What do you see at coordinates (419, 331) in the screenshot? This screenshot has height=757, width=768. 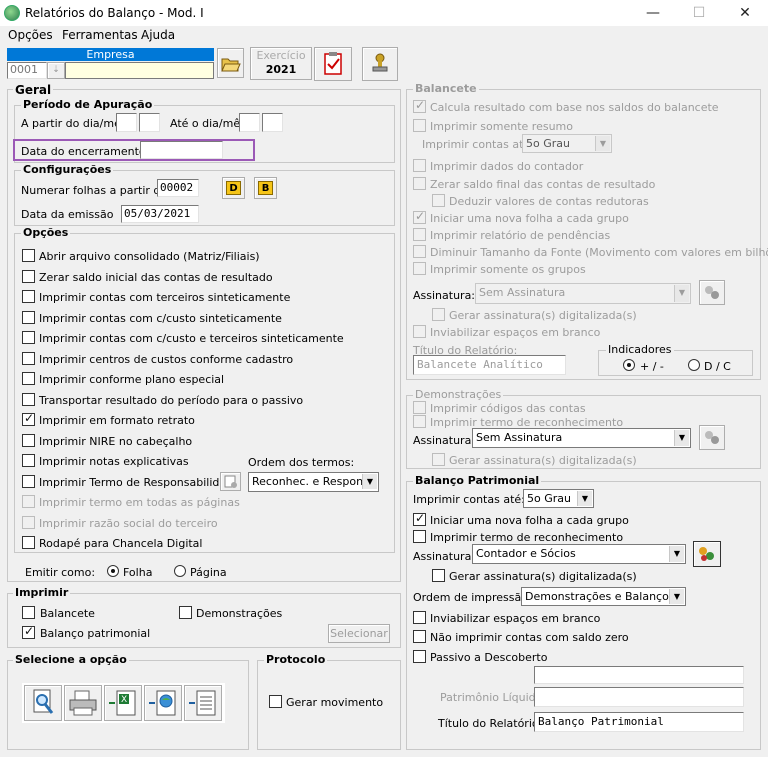 I see `bal-inviabilizar-checkbox` at bounding box center [419, 331].